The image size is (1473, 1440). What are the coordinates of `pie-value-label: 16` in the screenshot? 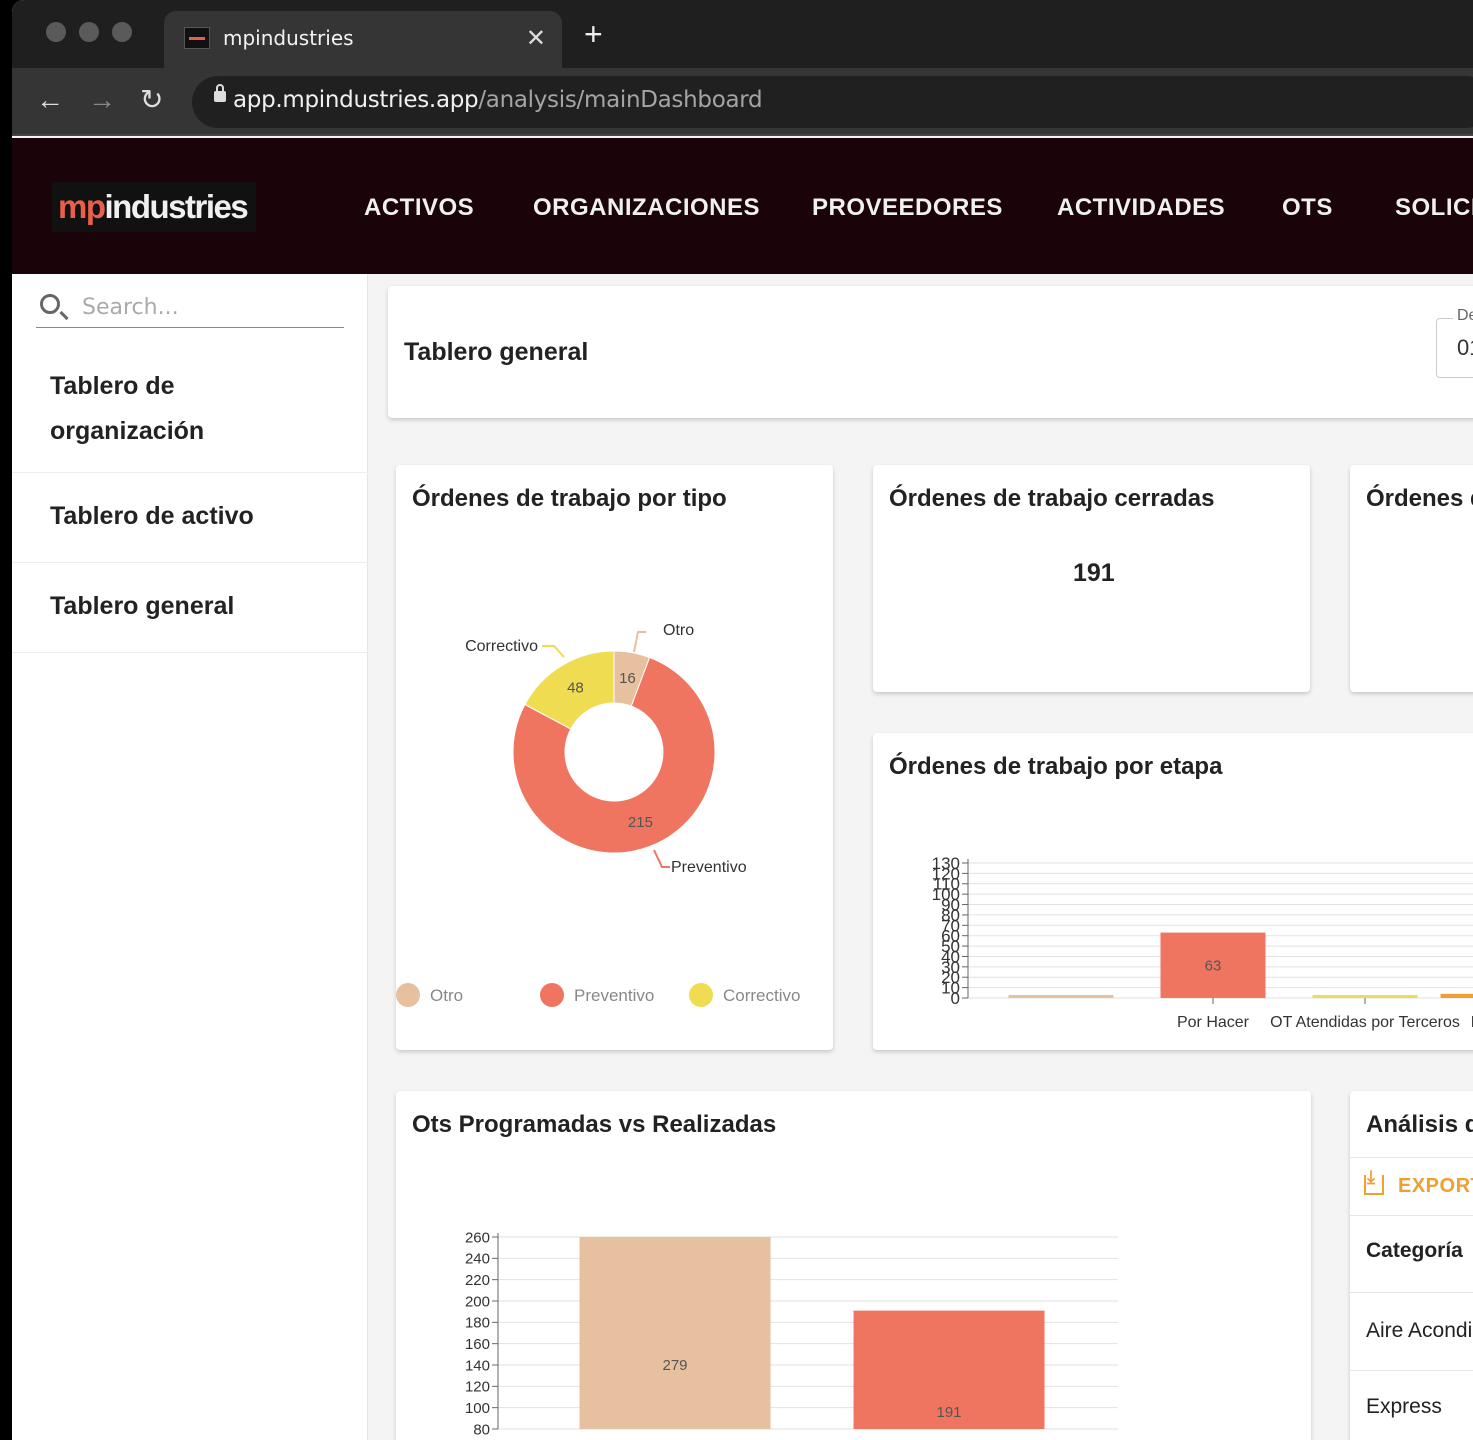 It's located at (627, 678).